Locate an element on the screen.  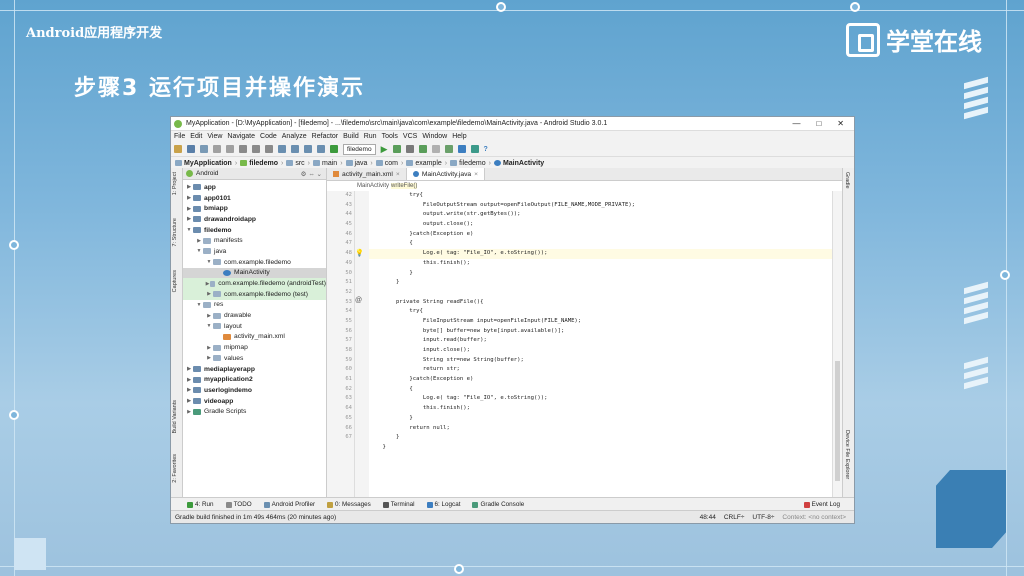
tree-item: ▼ layout is located at coordinates (254, 326).